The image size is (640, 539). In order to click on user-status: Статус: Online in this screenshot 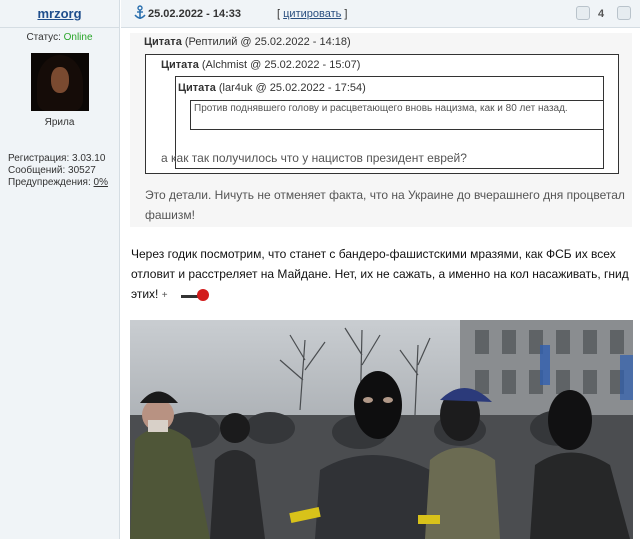, I will do `click(59, 37)`.